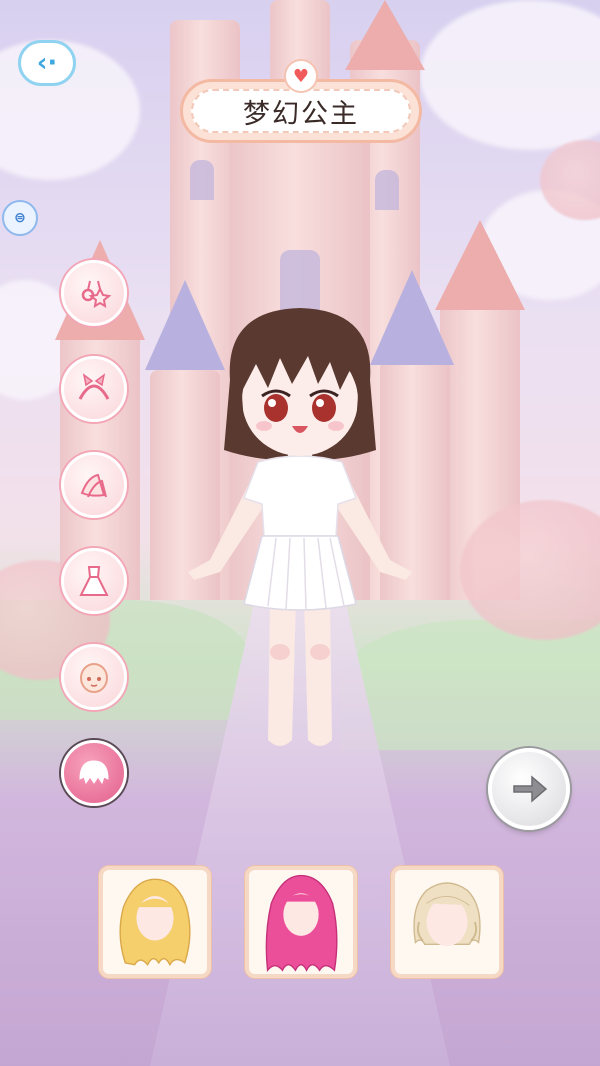  I want to click on blonde-wavy-hair-icon, so click(155, 922).